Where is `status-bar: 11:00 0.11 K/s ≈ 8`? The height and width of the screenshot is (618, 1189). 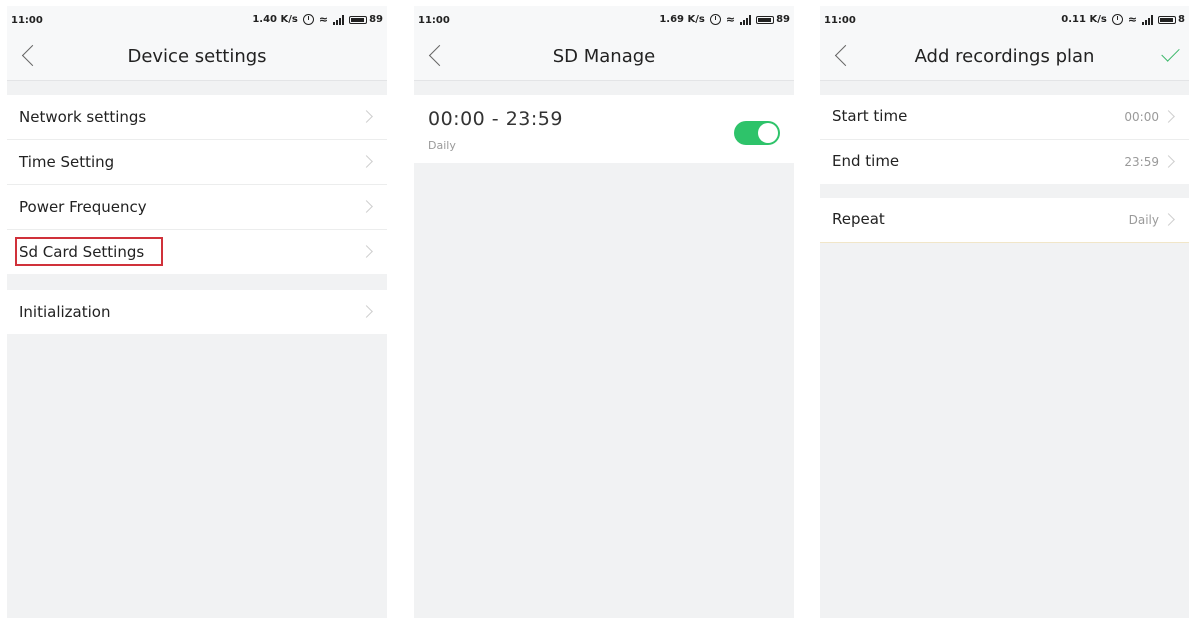 status-bar: 11:00 0.11 K/s ≈ 8 is located at coordinates (1004, 20).